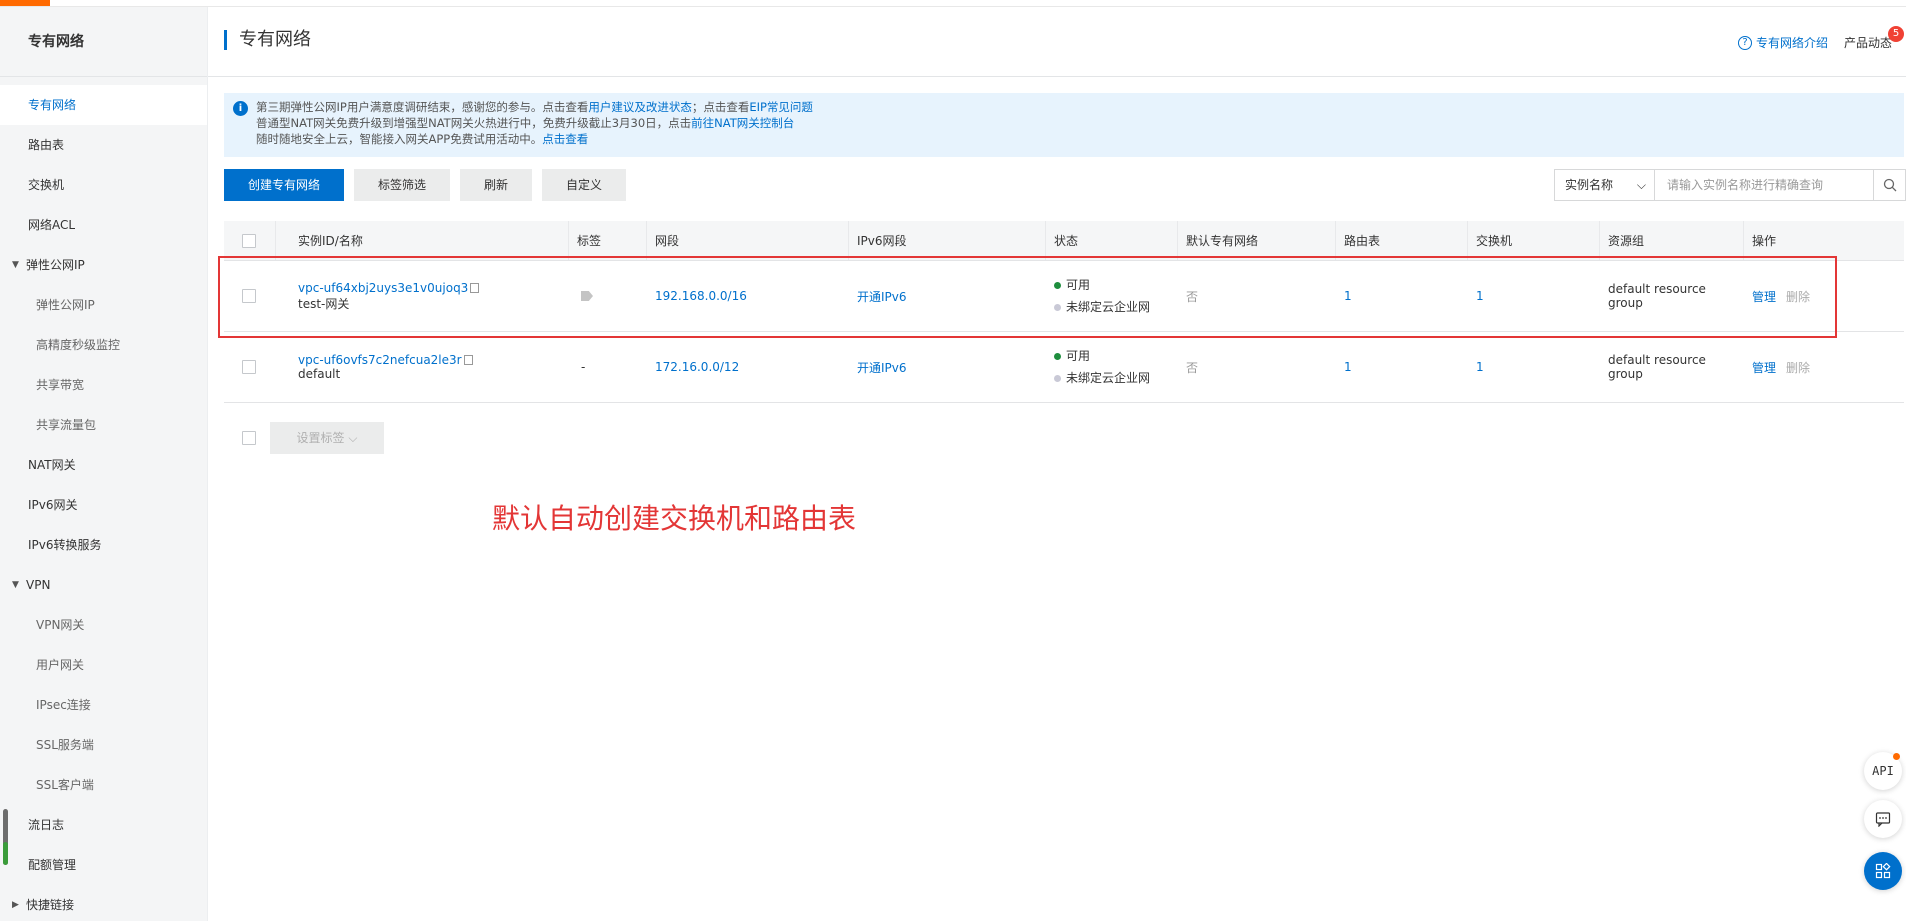  What do you see at coordinates (1406, 367) in the screenshot?
I see `route-tables-link: 1` at bounding box center [1406, 367].